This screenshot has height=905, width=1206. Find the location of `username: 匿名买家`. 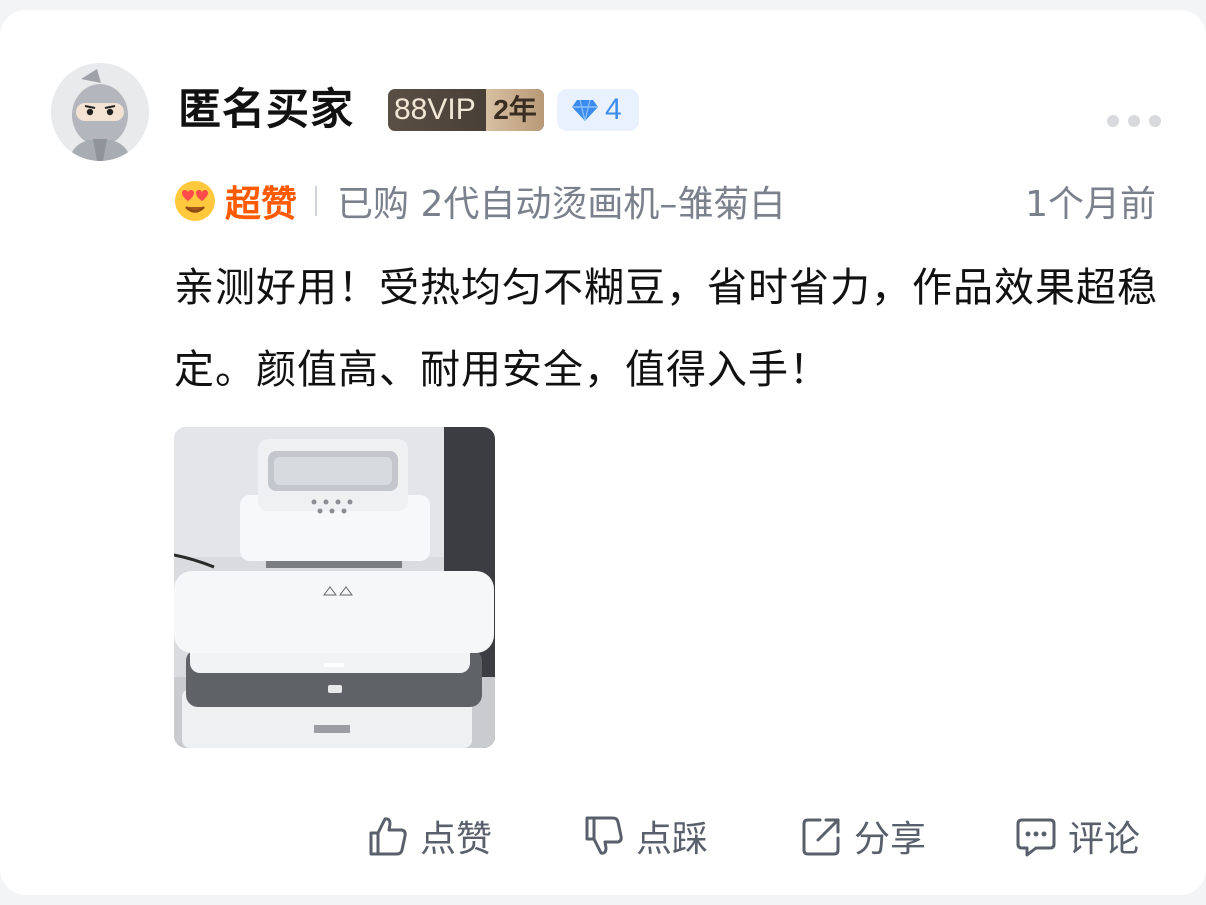

username: 匿名买家 is located at coordinates (266, 110).